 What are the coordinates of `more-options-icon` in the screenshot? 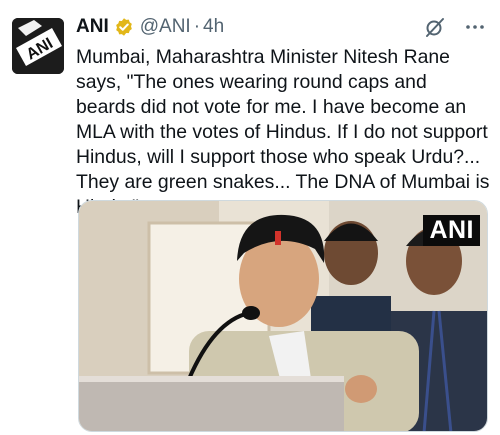 It's located at (475, 27).